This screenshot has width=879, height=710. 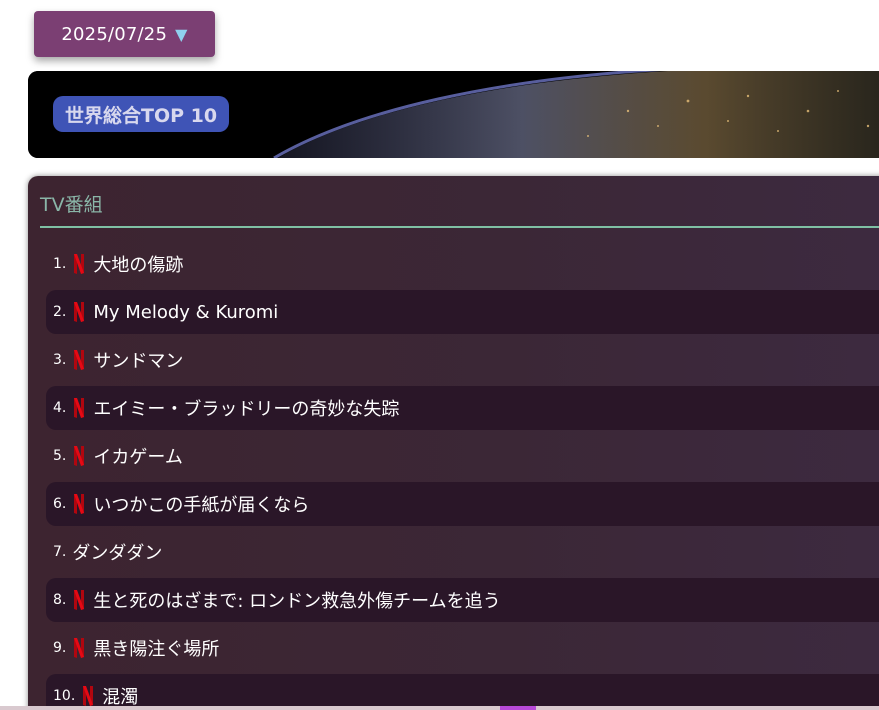 What do you see at coordinates (462, 648) in the screenshot?
I see `list-item: 9. 黒き陽注ぐ場所` at bounding box center [462, 648].